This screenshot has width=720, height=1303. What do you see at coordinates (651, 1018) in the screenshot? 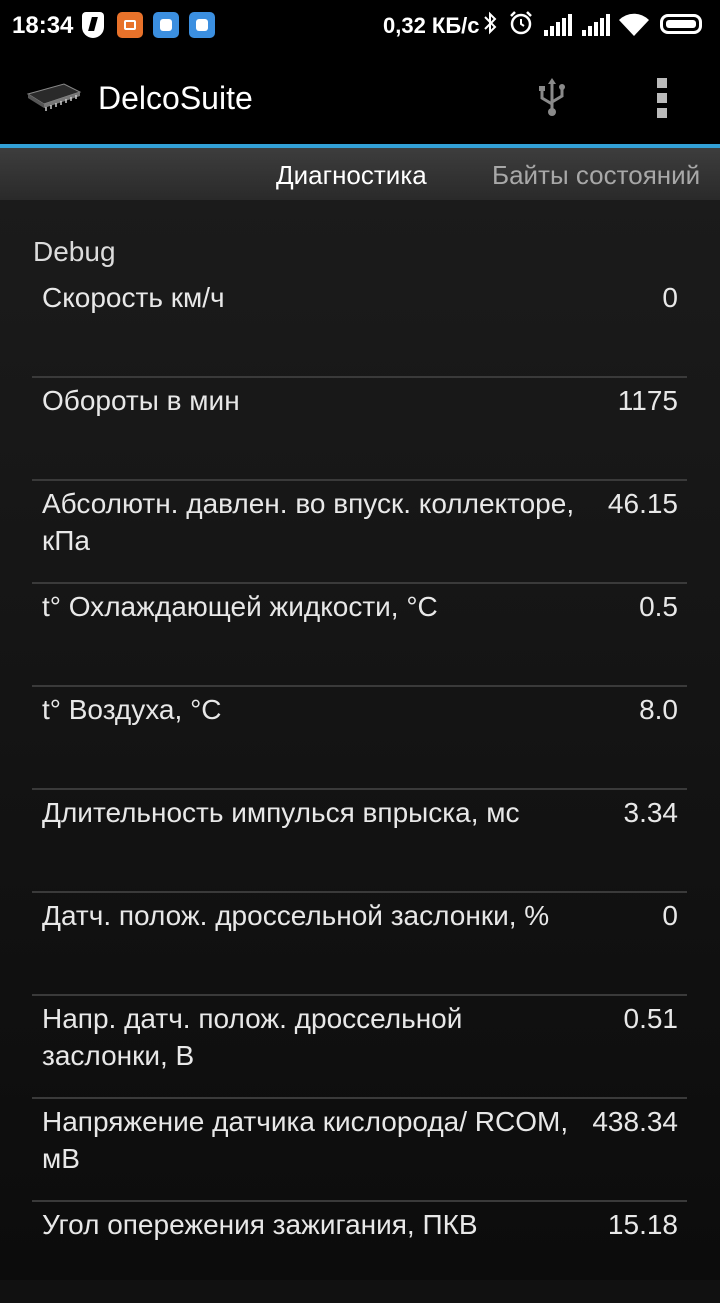
I see `parameter-value: 0.51` at bounding box center [651, 1018].